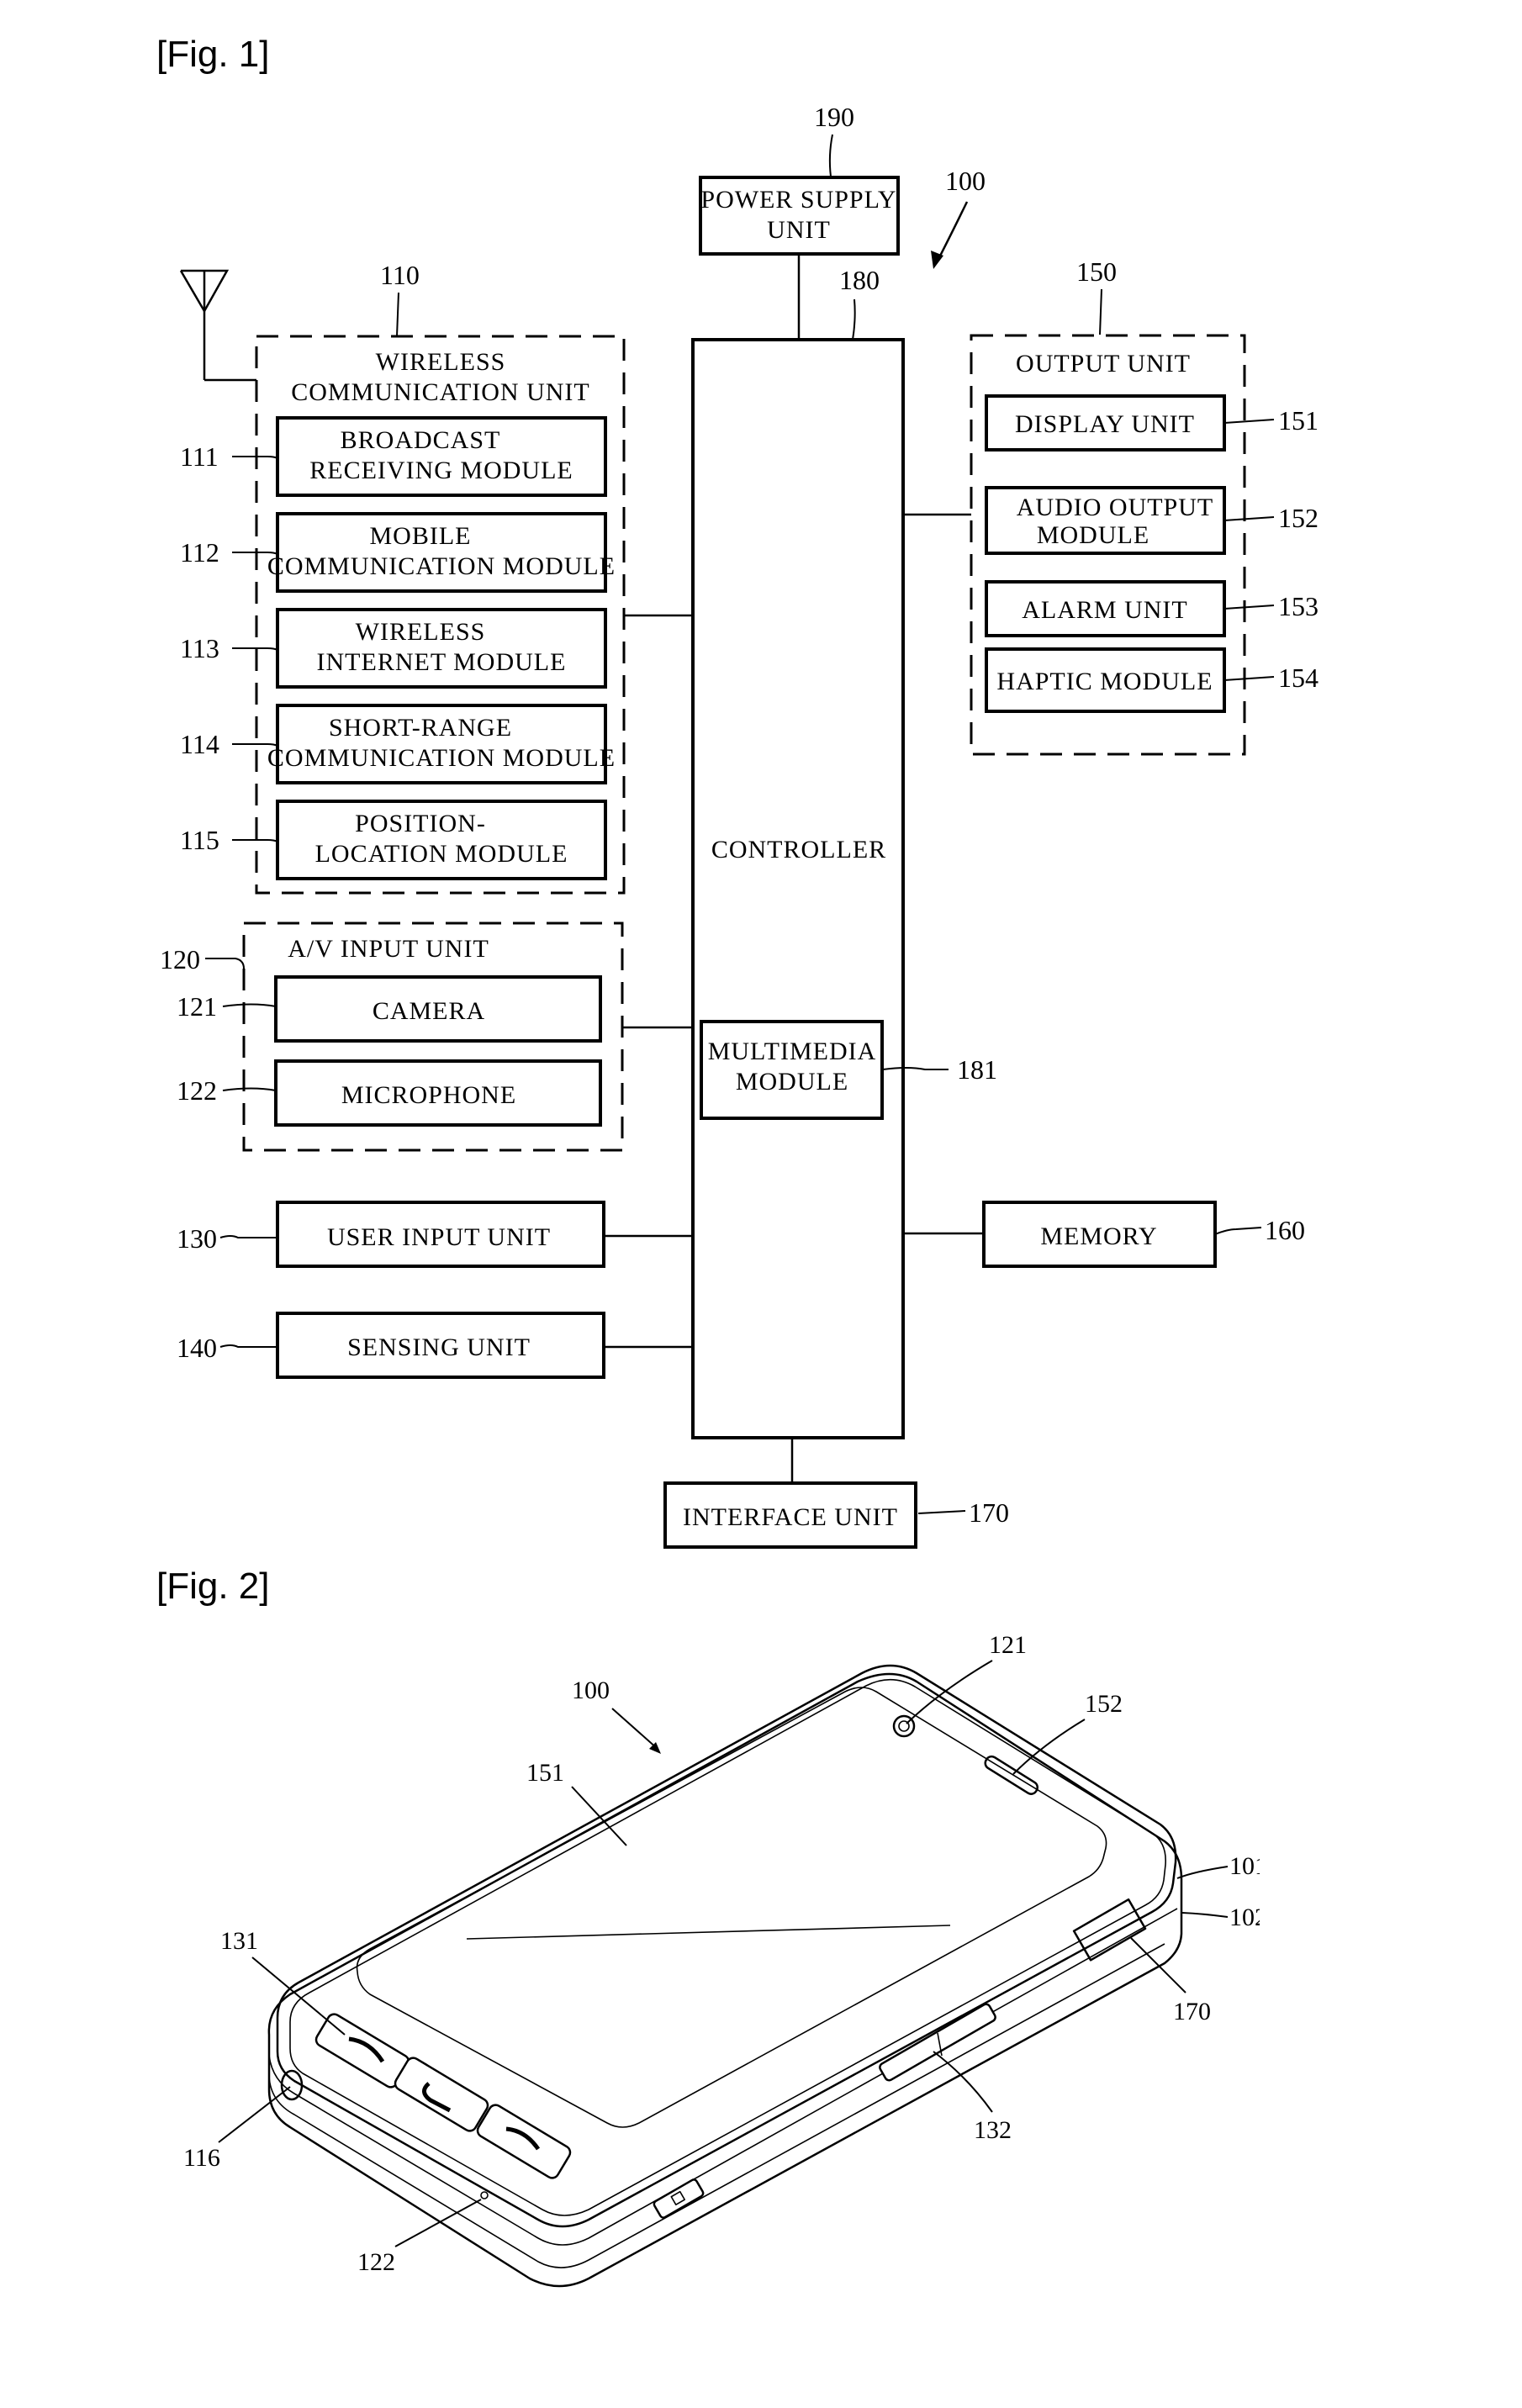 Image resolution: width=1522 pixels, height=2408 pixels. What do you see at coordinates (1391, 1892) in the screenshot?
I see `page-edge-clip` at bounding box center [1391, 1892].